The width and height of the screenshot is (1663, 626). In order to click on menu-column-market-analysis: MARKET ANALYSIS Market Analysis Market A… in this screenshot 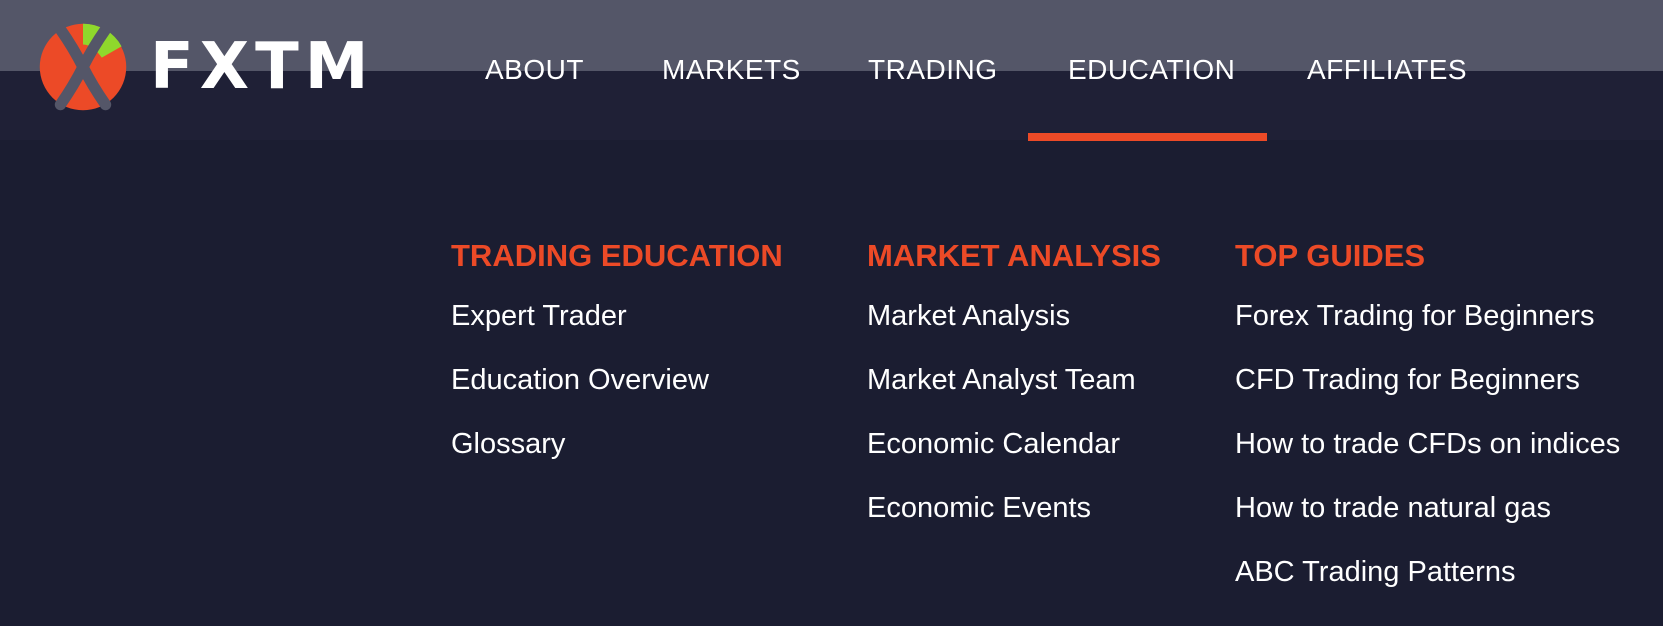, I will do `click(1014, 393)`.